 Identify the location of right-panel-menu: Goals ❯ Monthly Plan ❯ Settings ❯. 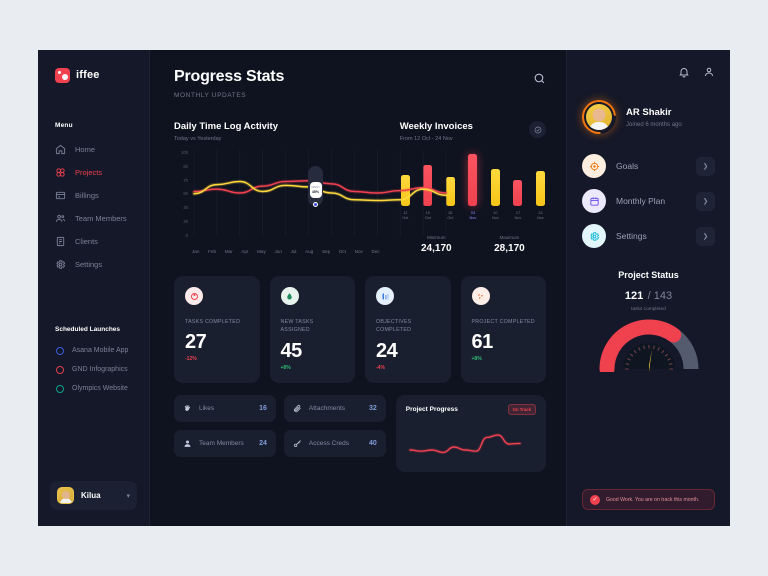
(648, 201).